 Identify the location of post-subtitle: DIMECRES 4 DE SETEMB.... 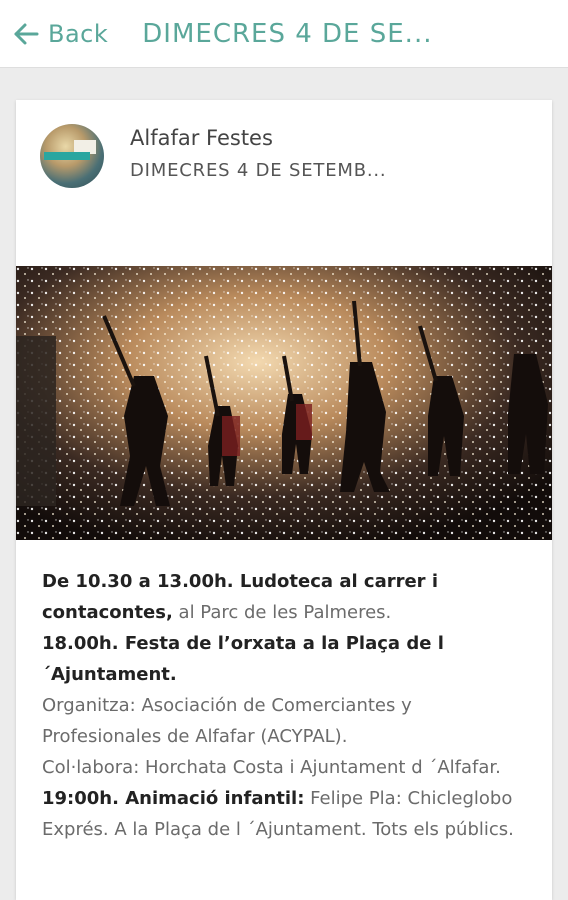
(258, 170).